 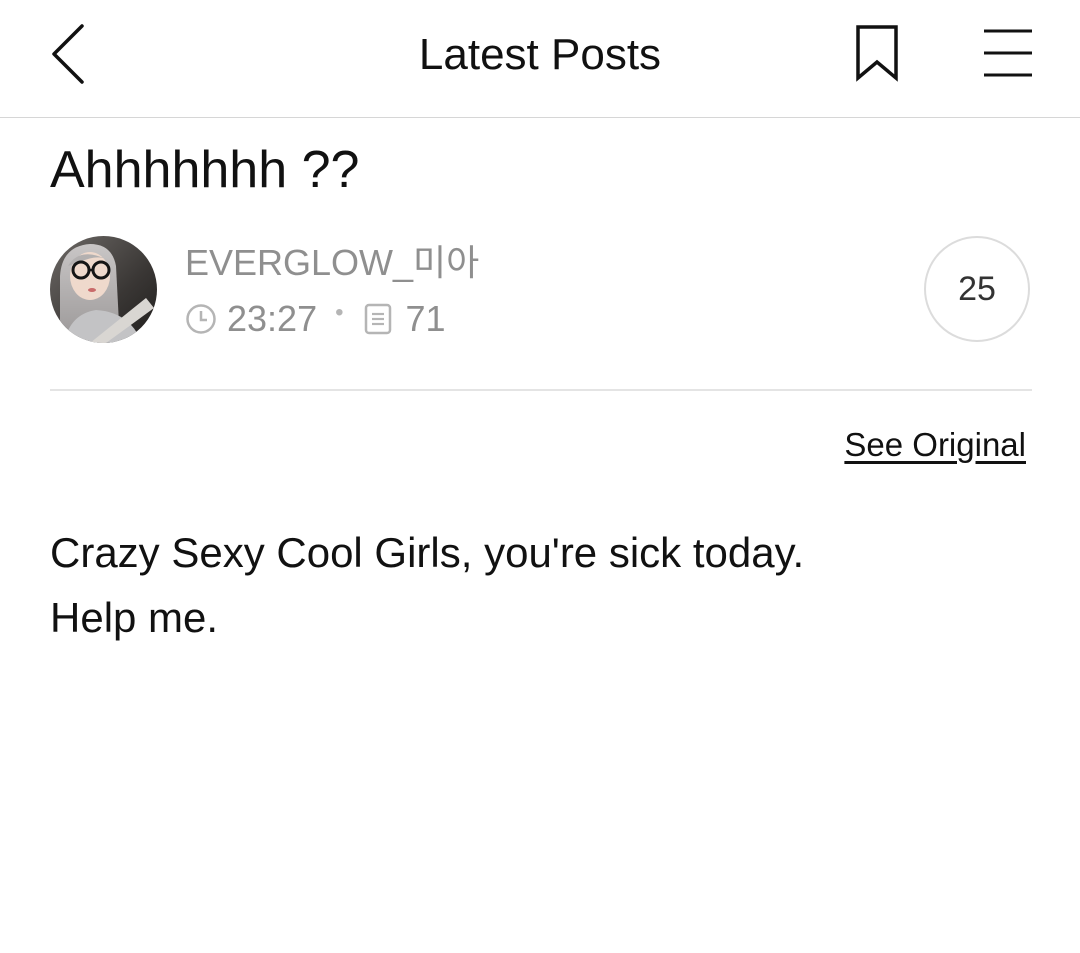 What do you see at coordinates (134, 617) in the screenshot?
I see `post-body-line: Help me.` at bounding box center [134, 617].